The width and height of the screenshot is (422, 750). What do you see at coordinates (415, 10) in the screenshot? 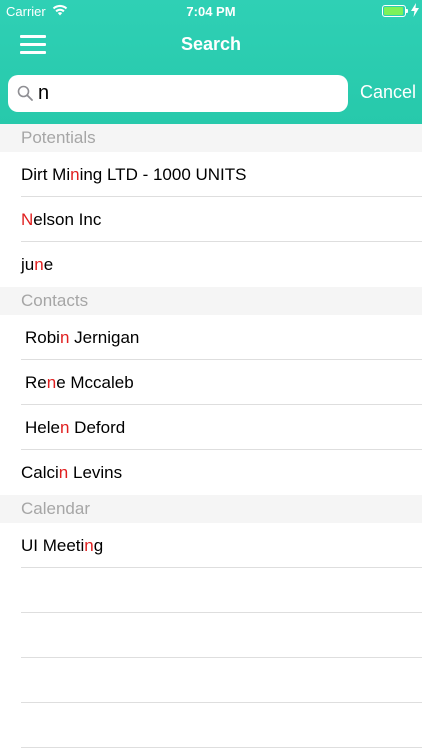
I see `charging-icon` at bounding box center [415, 10].